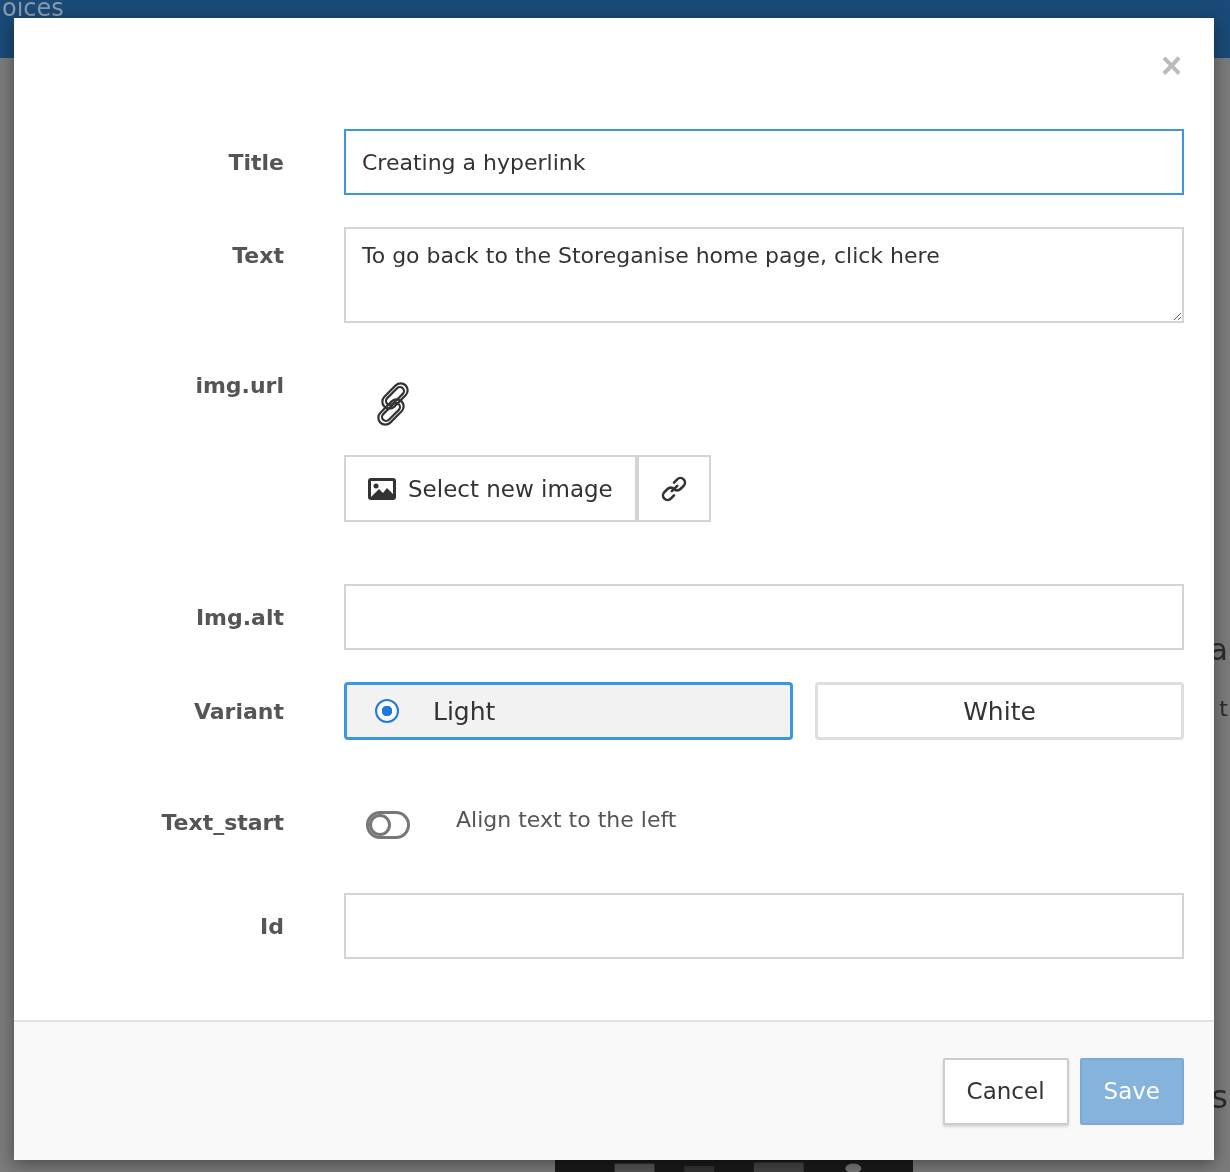  I want to click on radio-option: White, so click(999, 711).